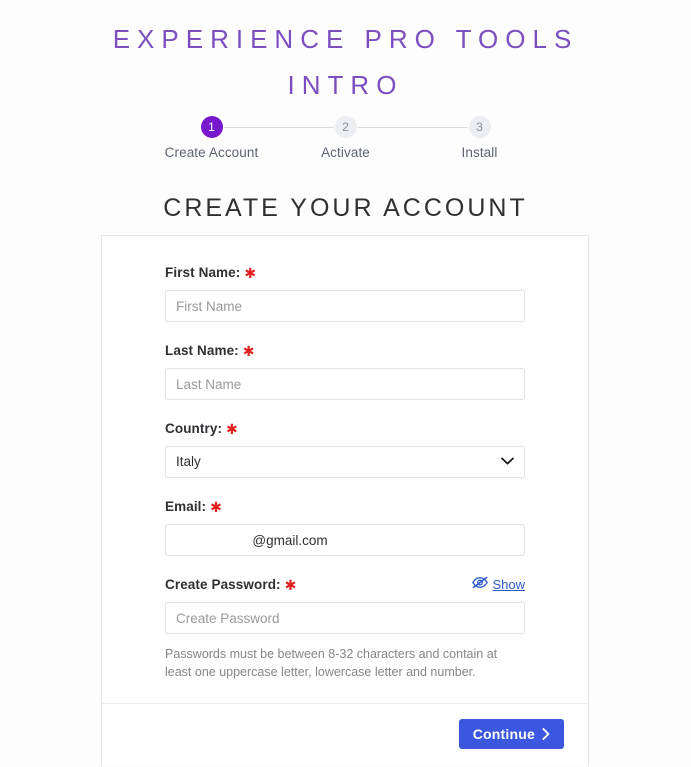 The image size is (691, 767). What do you see at coordinates (345, 540) in the screenshot?
I see `email-input` at bounding box center [345, 540].